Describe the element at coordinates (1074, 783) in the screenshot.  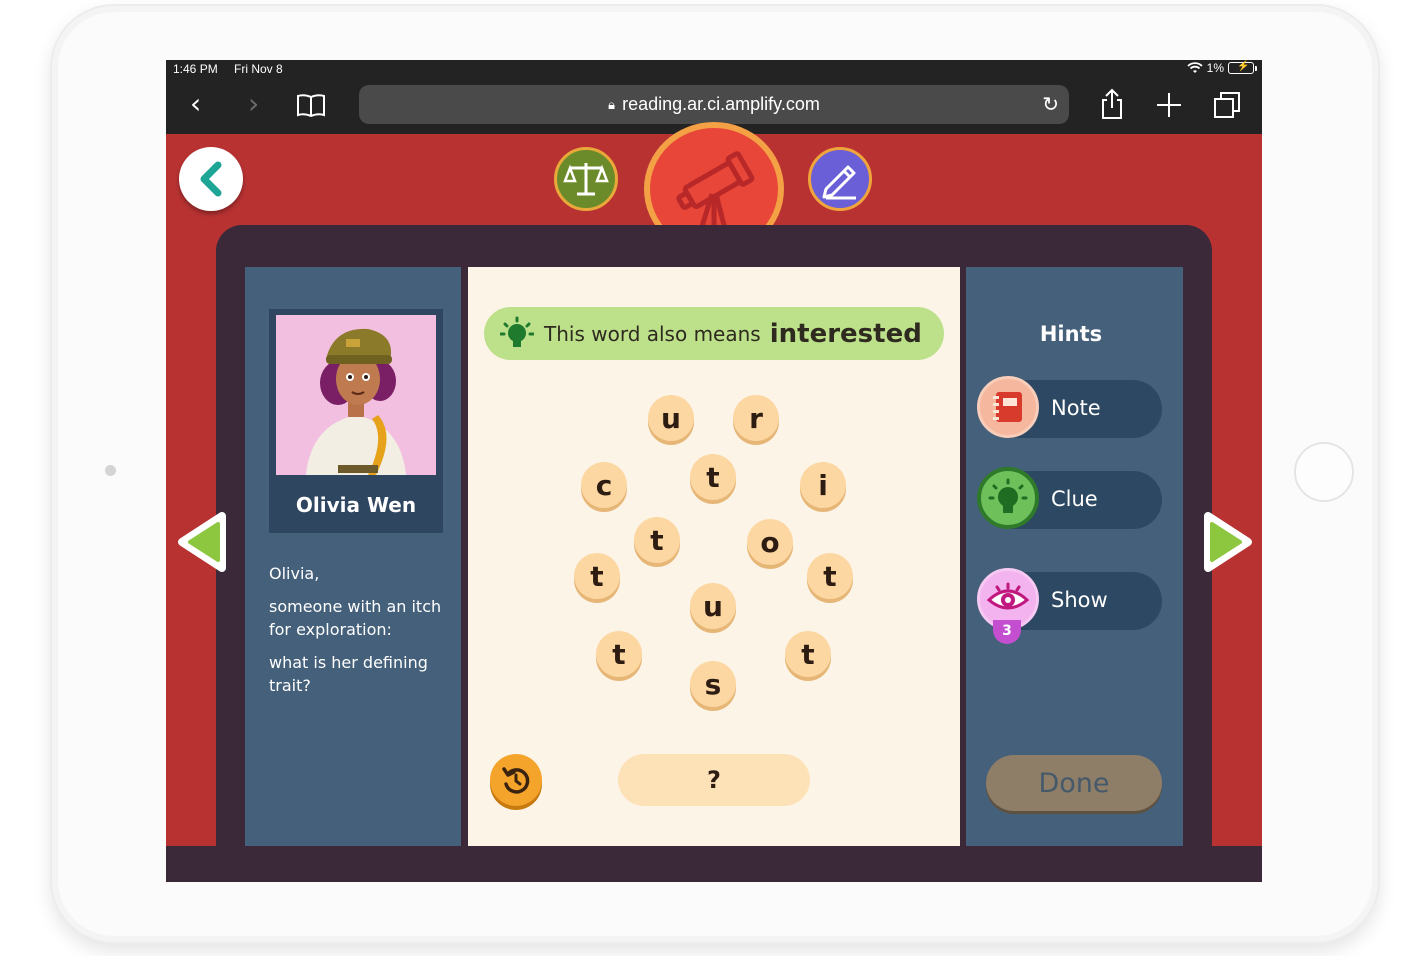
I see `done-button: Done` at that location.